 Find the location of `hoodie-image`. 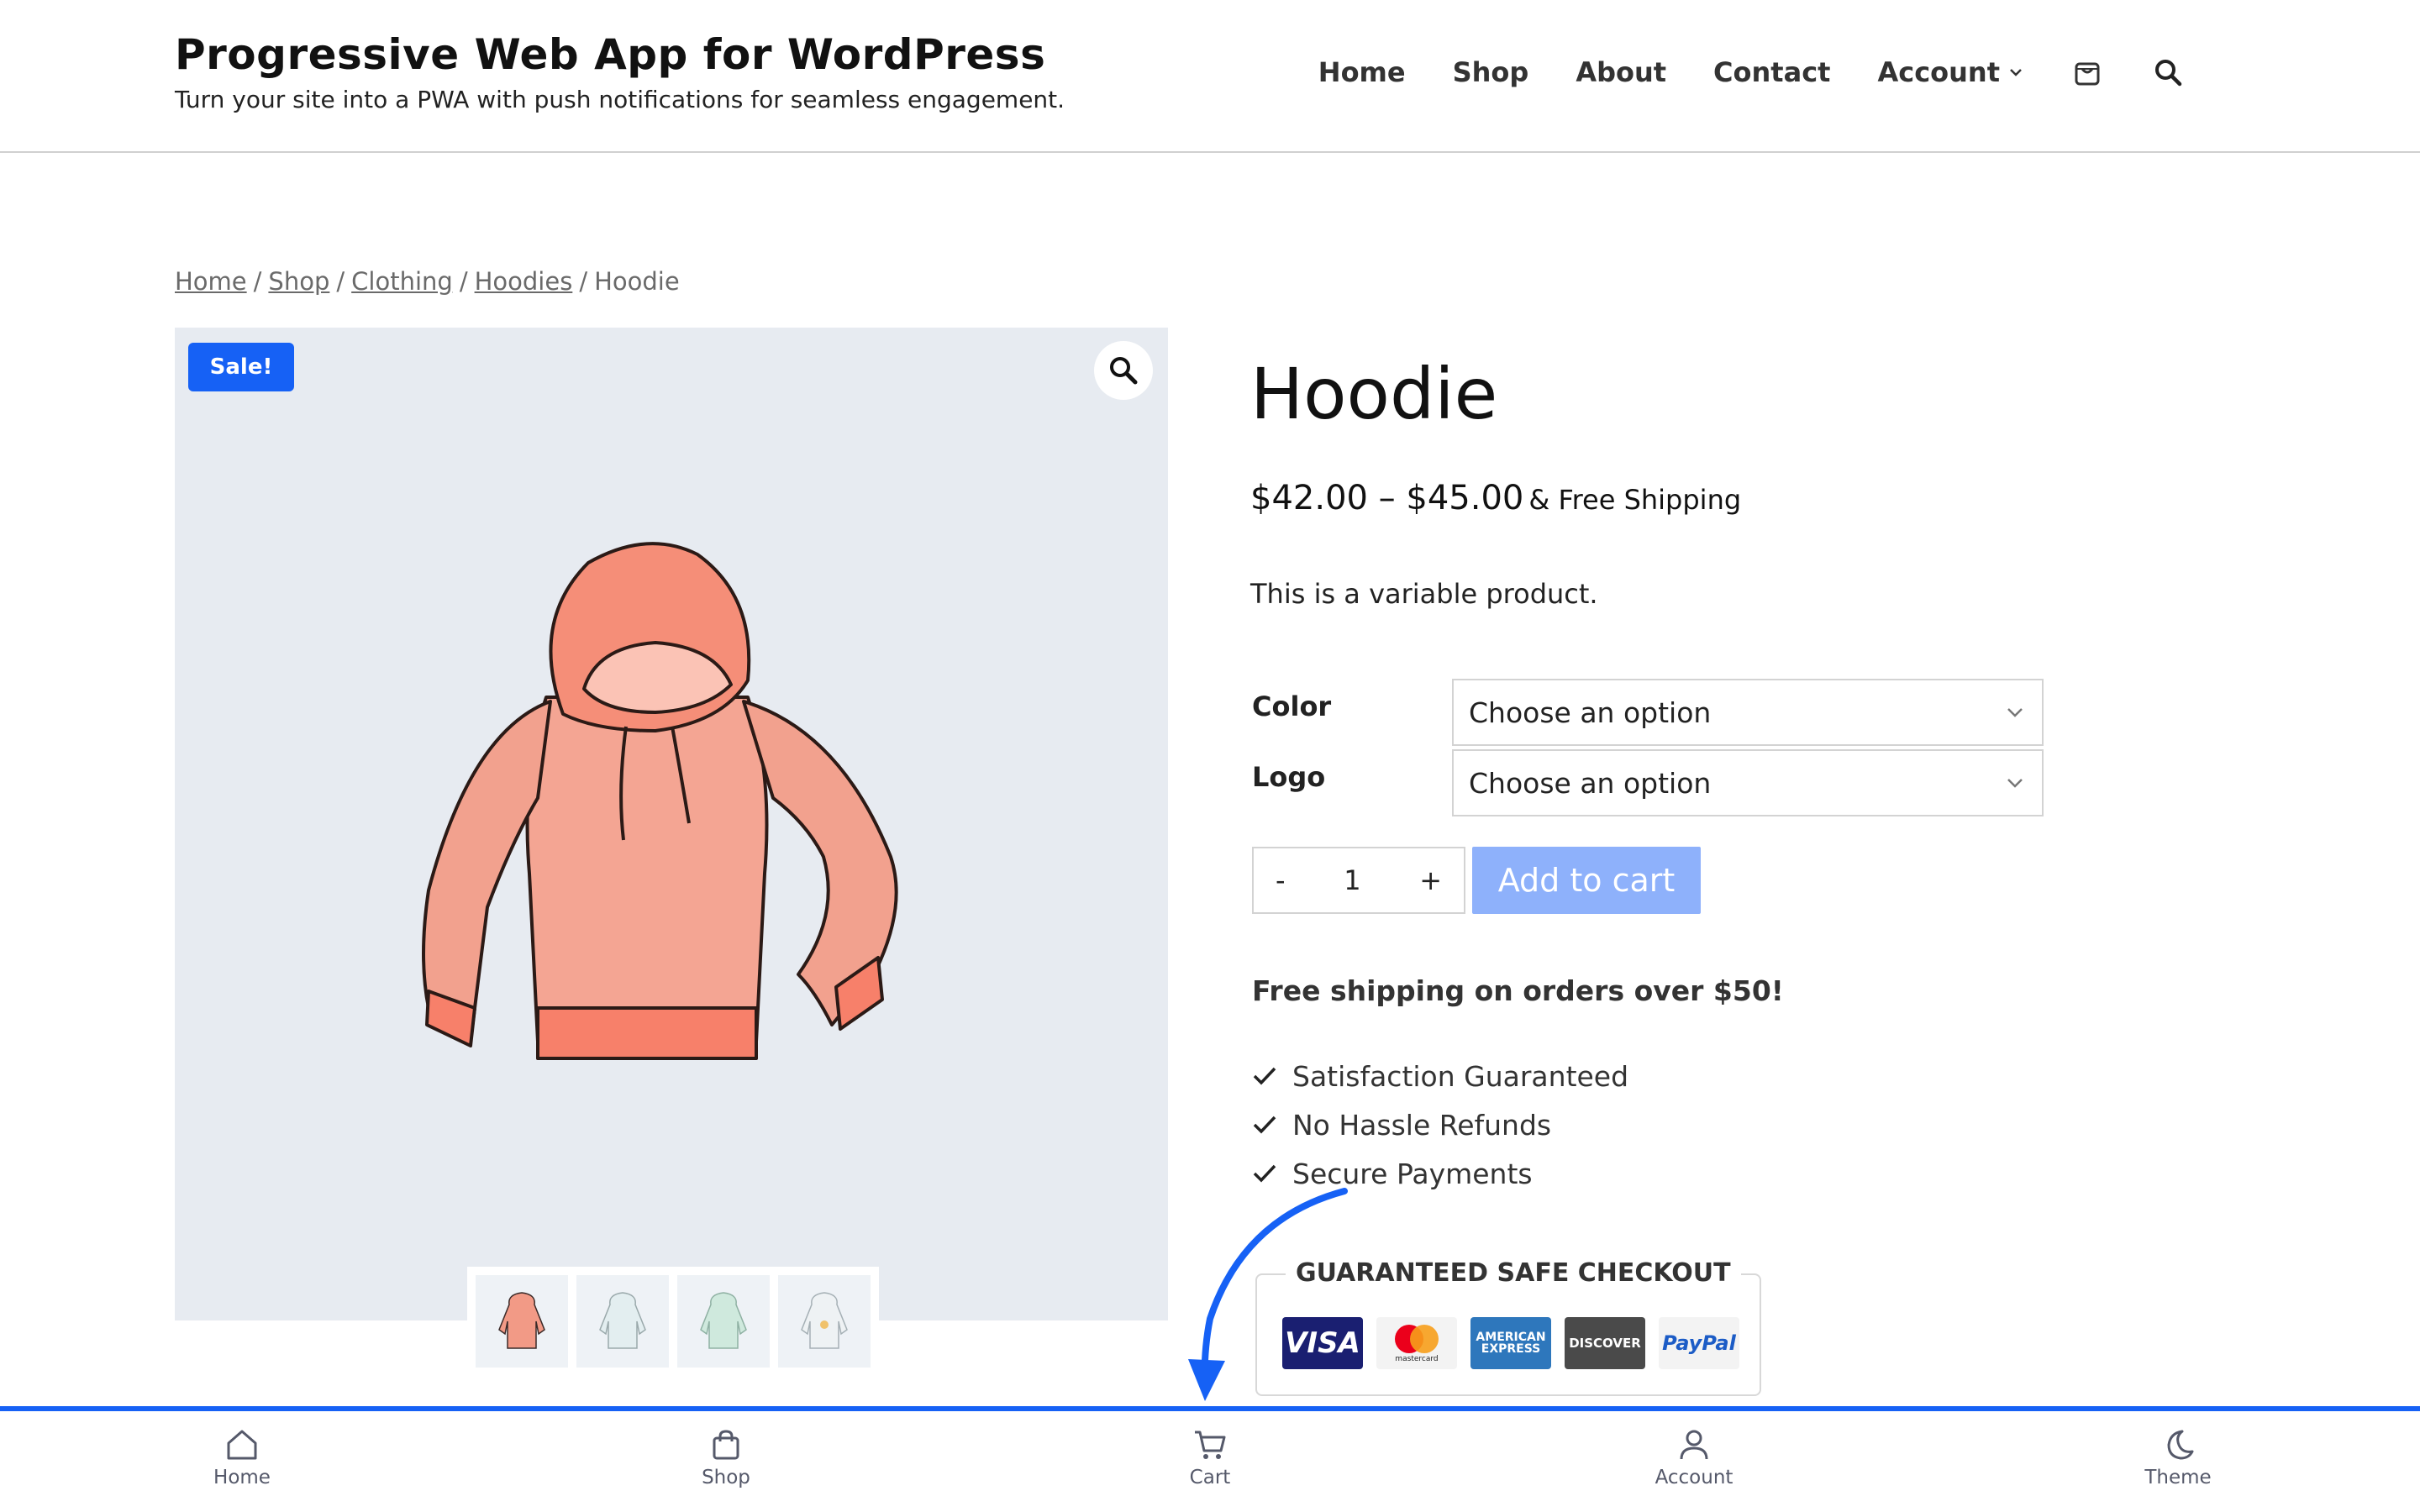

hoodie-image is located at coordinates (672, 823).